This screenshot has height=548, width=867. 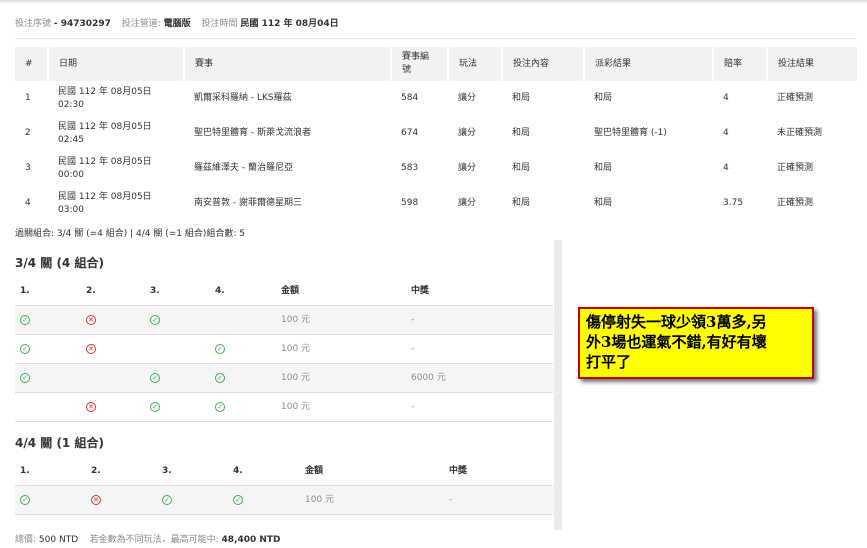 I want to click on row-time: 03:00, so click(x=71, y=209).